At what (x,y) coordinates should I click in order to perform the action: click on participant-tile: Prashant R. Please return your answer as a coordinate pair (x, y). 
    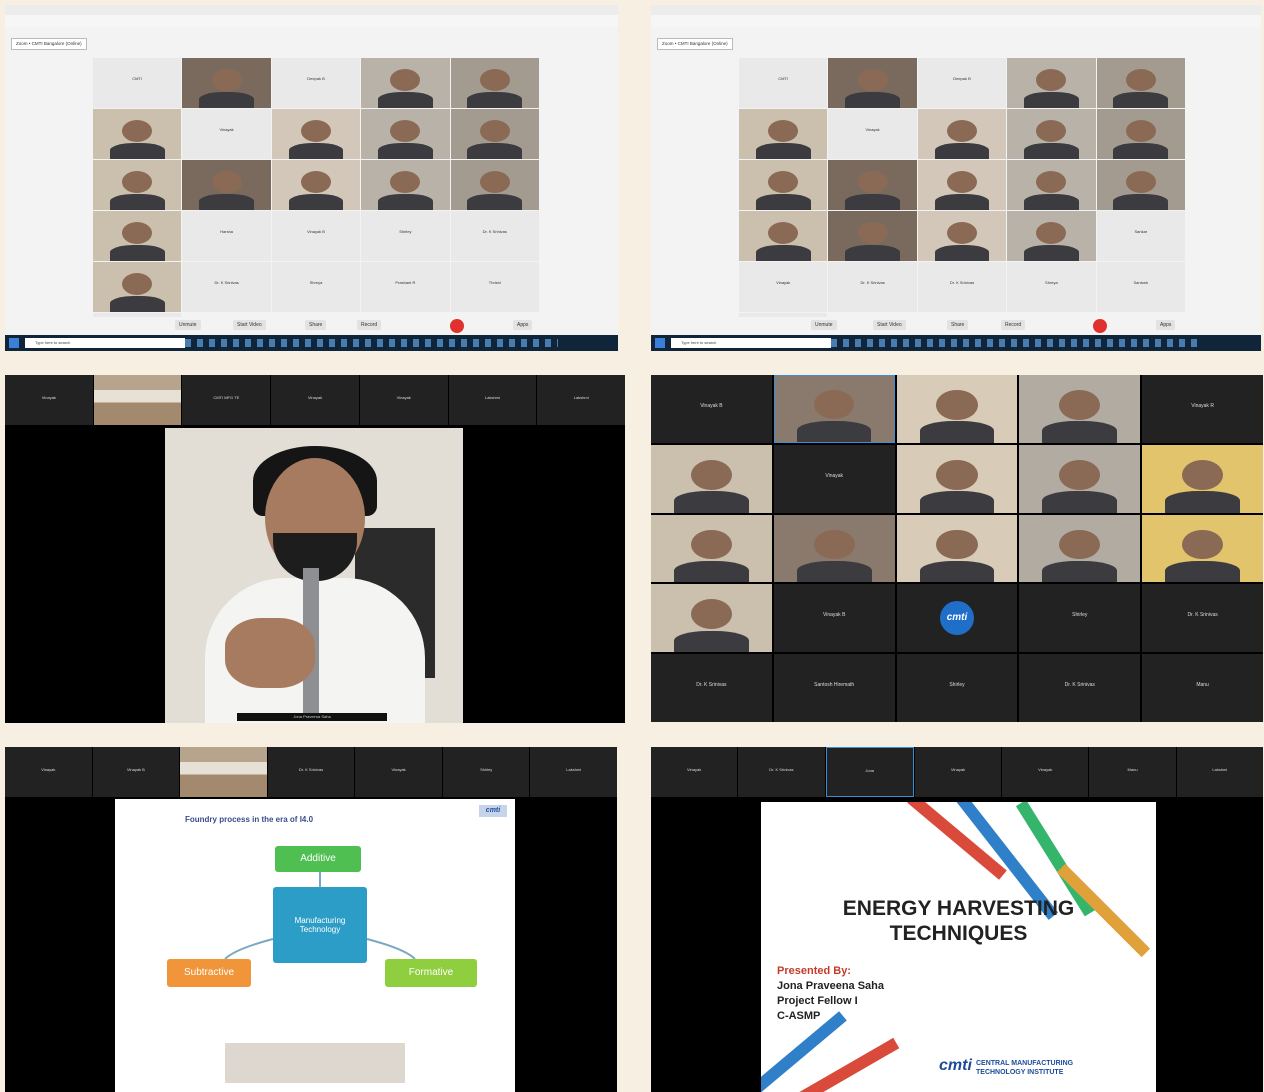
    Looking at the image, I should click on (405, 287).